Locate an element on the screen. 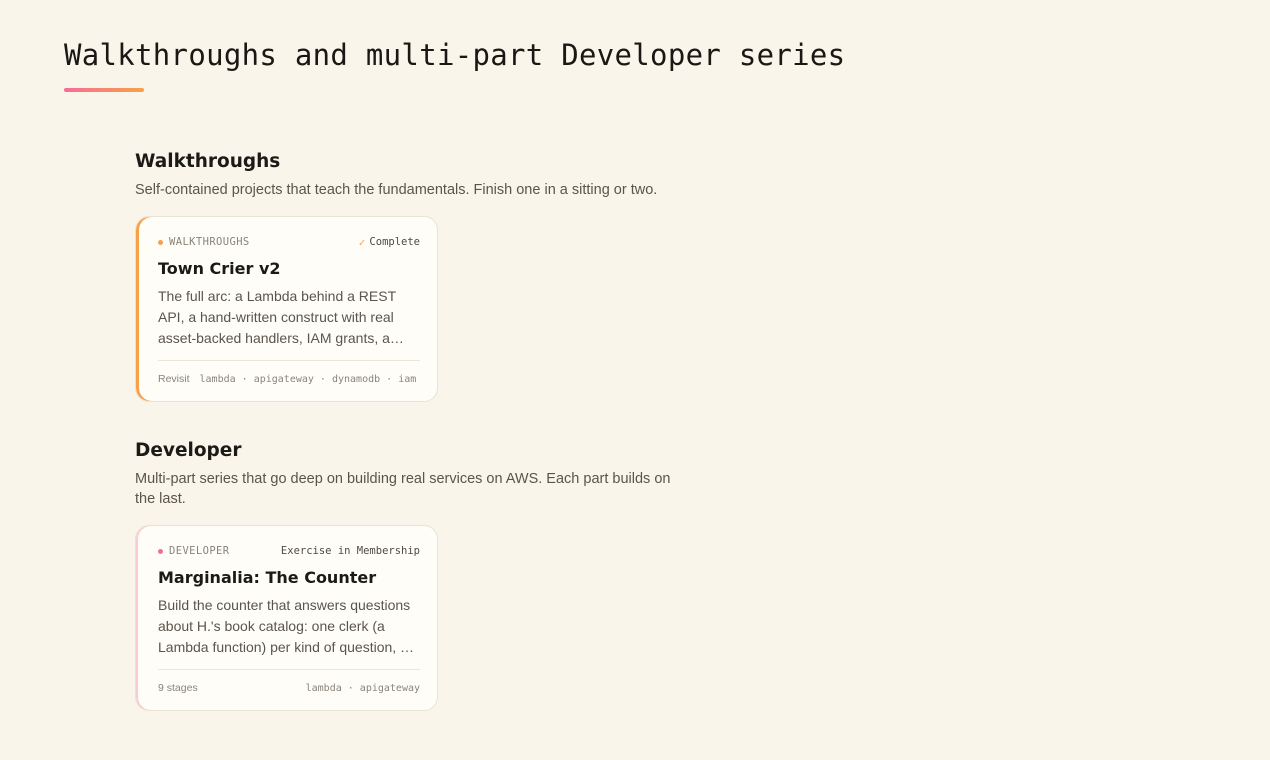 This screenshot has width=1270, height=760. status-label: Complete is located at coordinates (394, 242).